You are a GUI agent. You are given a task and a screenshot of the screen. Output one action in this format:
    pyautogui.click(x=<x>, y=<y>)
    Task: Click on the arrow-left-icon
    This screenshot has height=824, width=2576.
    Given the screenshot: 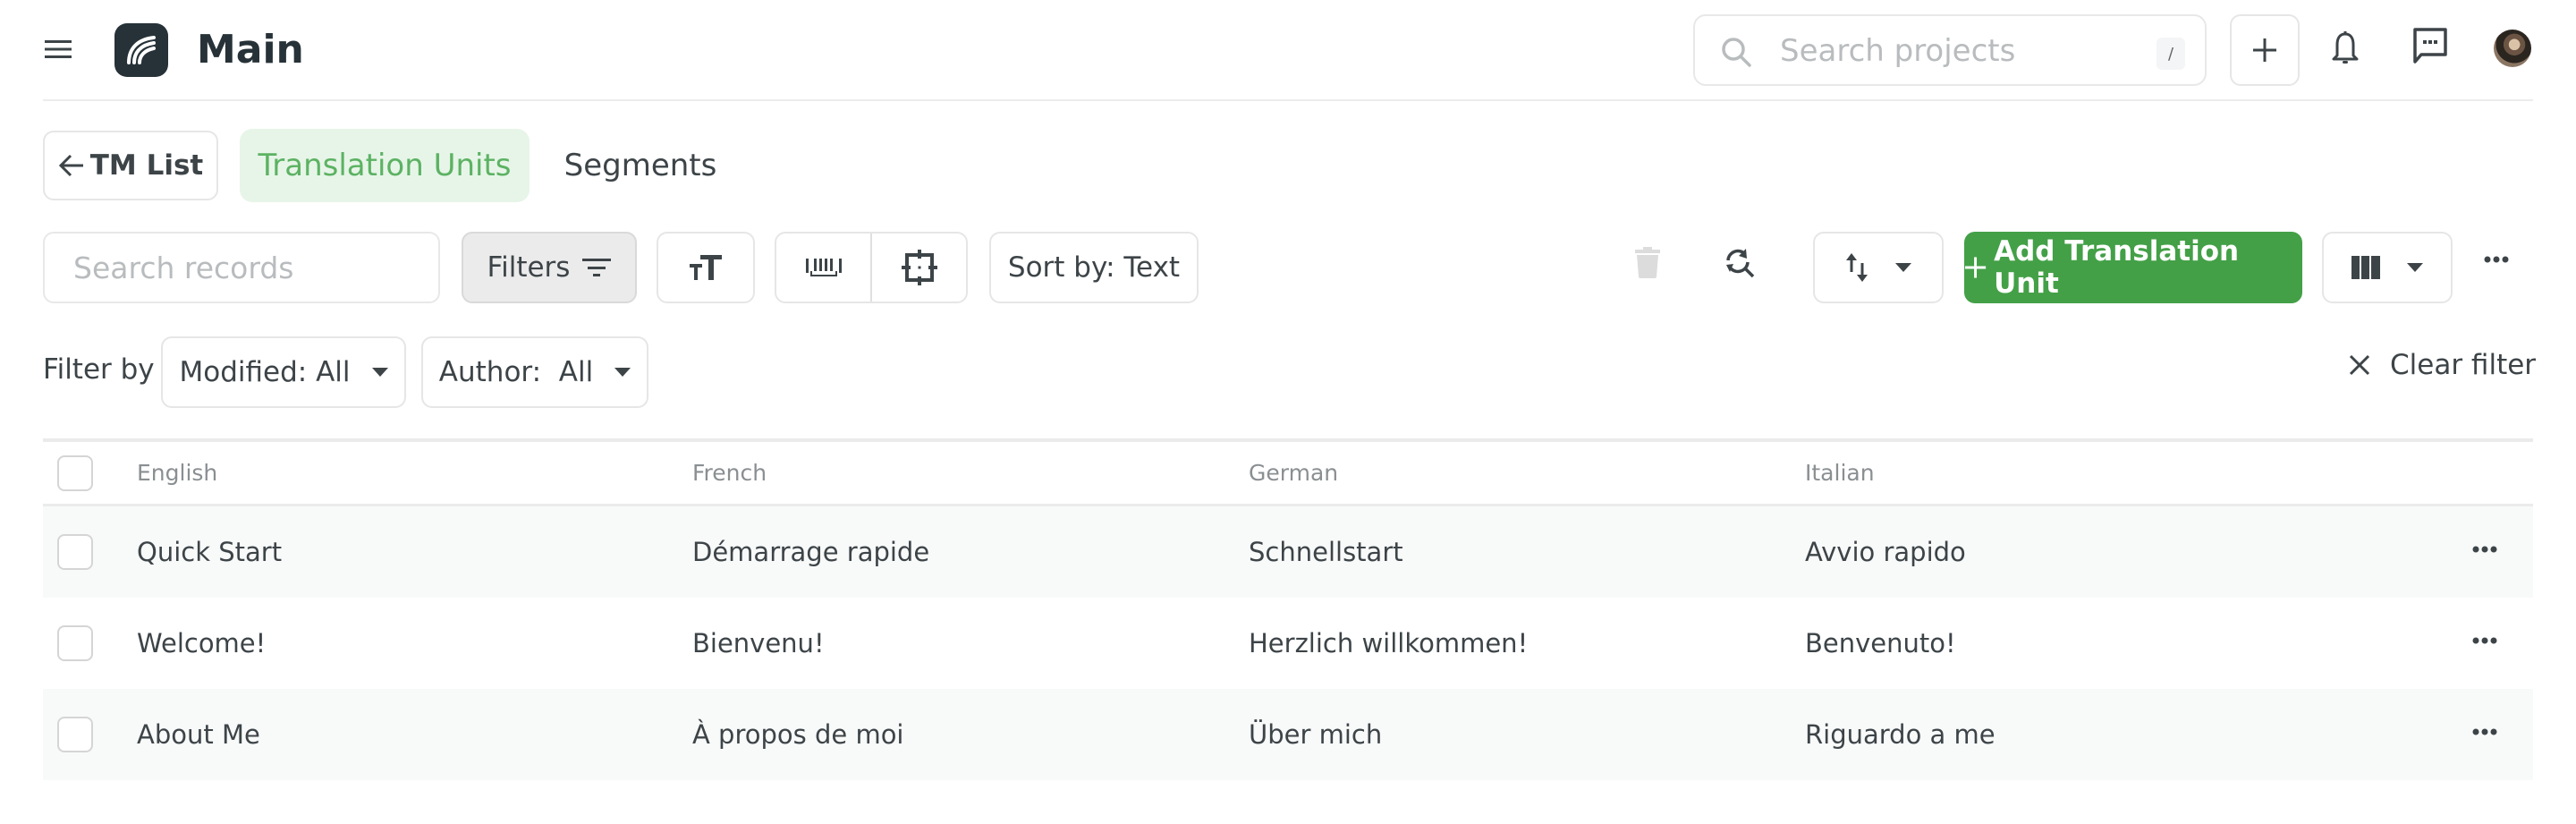 What is the action you would take?
    pyautogui.click(x=70, y=165)
    